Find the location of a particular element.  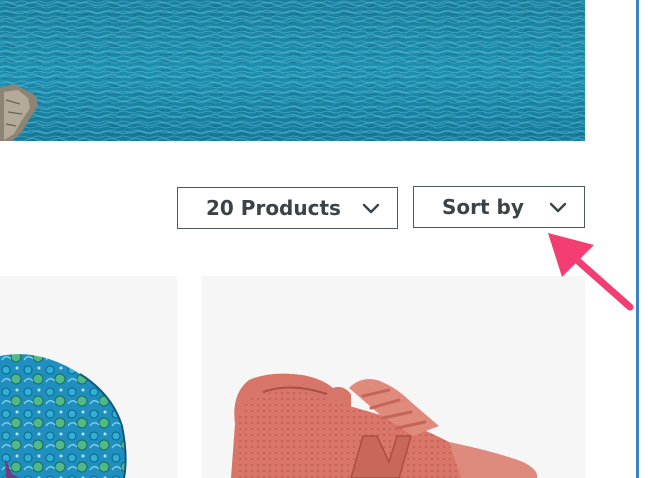

products-per-page-label: 20 Products is located at coordinates (273, 208).